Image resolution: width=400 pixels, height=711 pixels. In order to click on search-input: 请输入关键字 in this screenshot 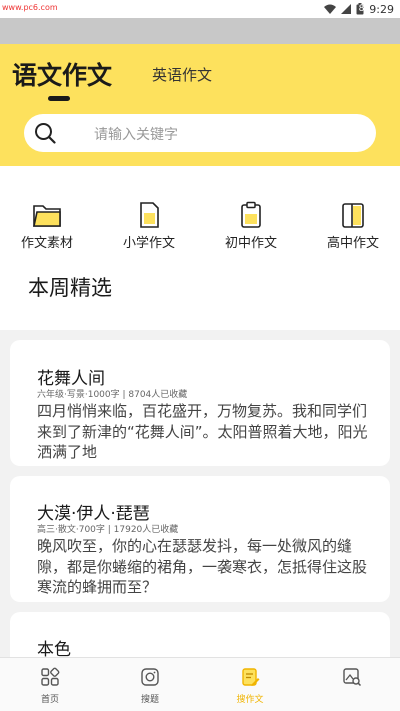, I will do `click(200, 133)`.